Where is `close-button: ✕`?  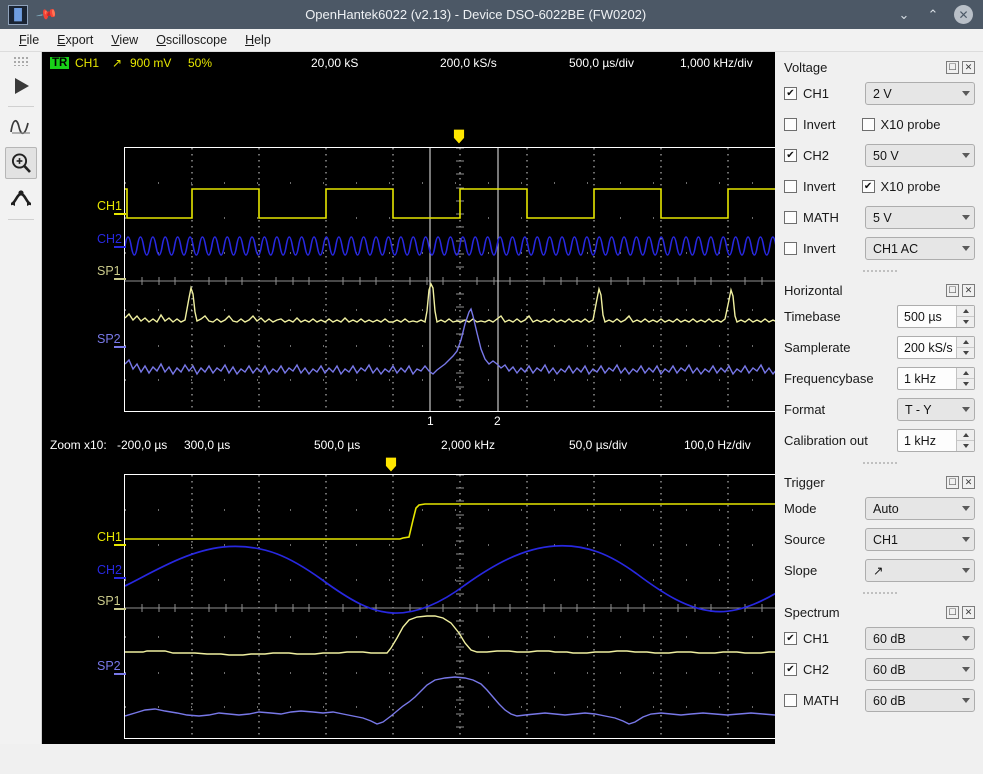
close-button: ✕ is located at coordinates (963, 14).